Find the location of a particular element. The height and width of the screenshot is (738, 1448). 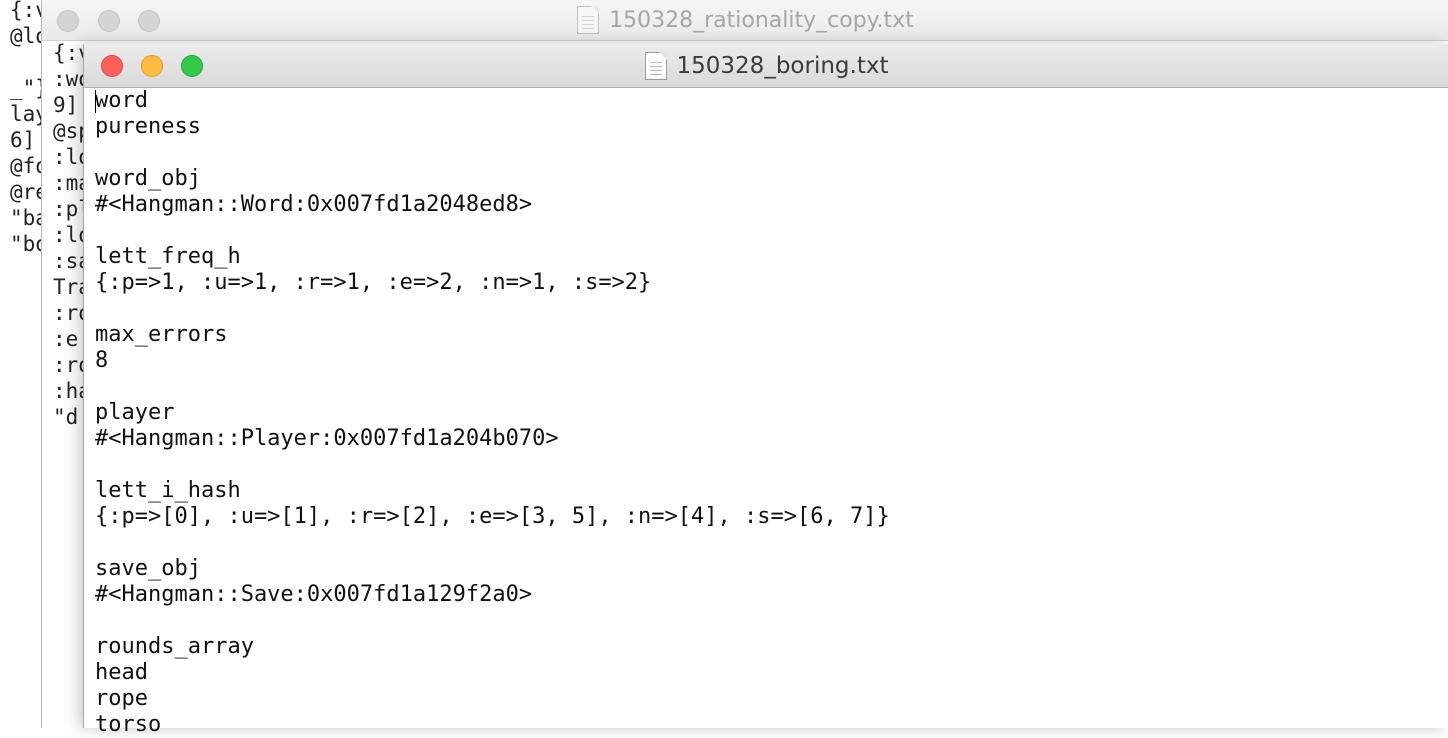

text-line: #<Hangman::Player:0x007fd1a204b070> is located at coordinates (327, 438).